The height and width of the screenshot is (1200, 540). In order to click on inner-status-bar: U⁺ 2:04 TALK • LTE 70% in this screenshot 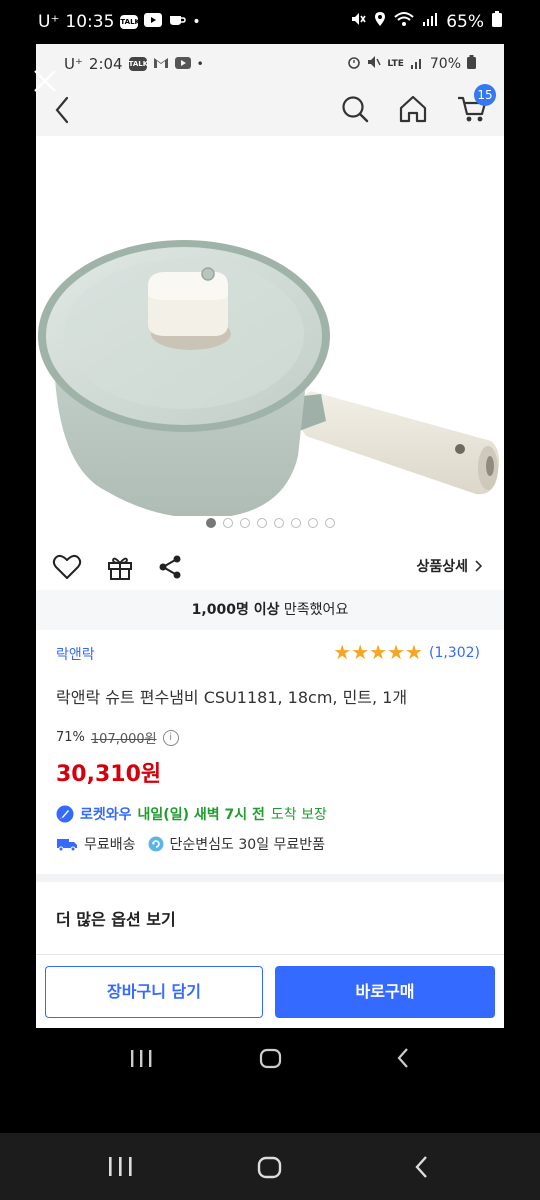, I will do `click(270, 64)`.